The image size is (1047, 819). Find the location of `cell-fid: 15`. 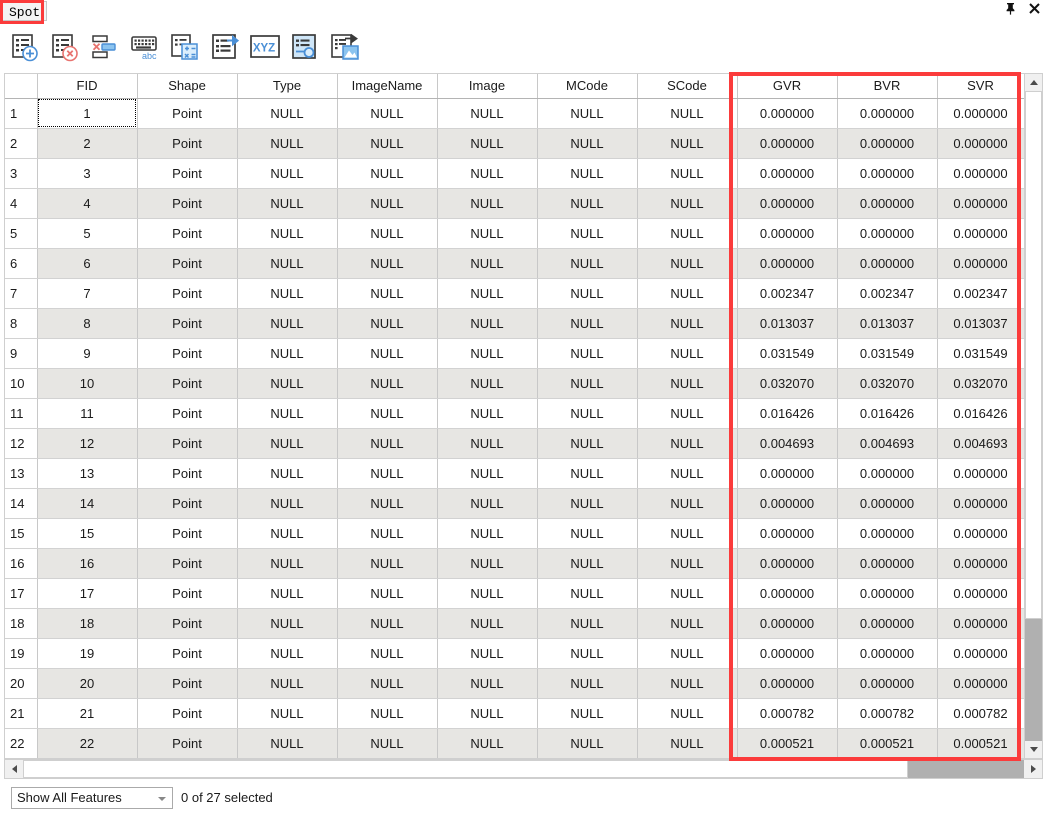

cell-fid: 15 is located at coordinates (87, 533).